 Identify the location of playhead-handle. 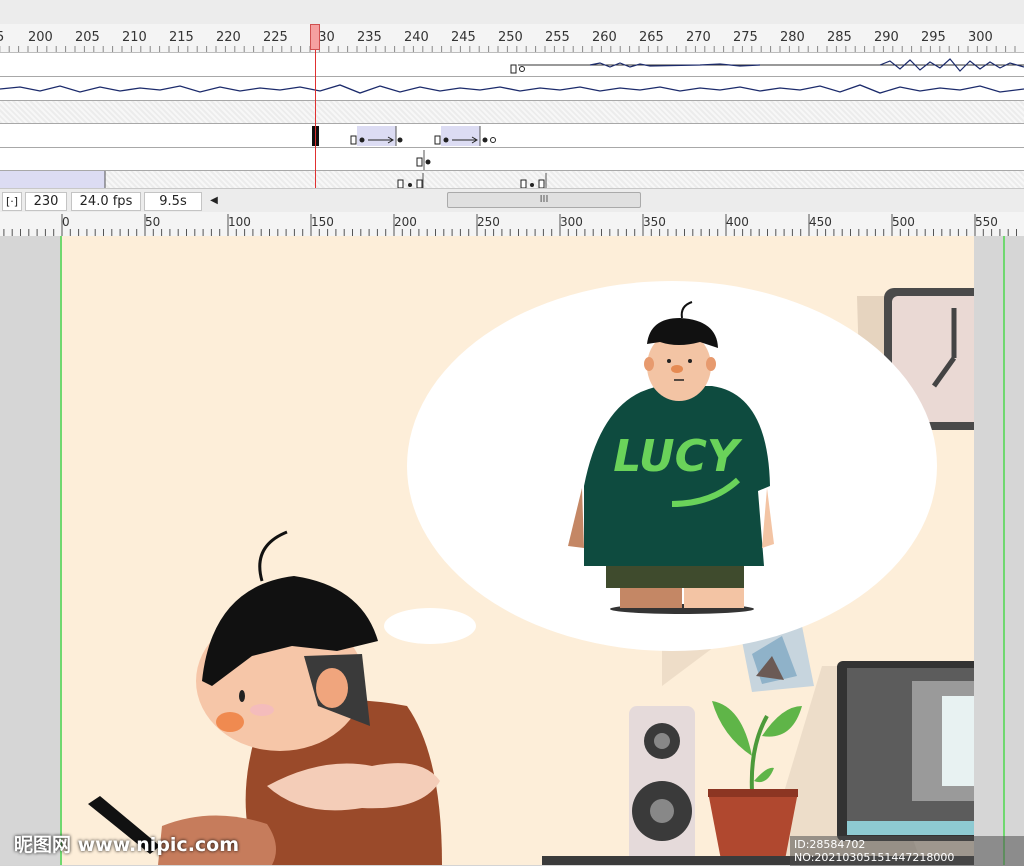
(315, 37).